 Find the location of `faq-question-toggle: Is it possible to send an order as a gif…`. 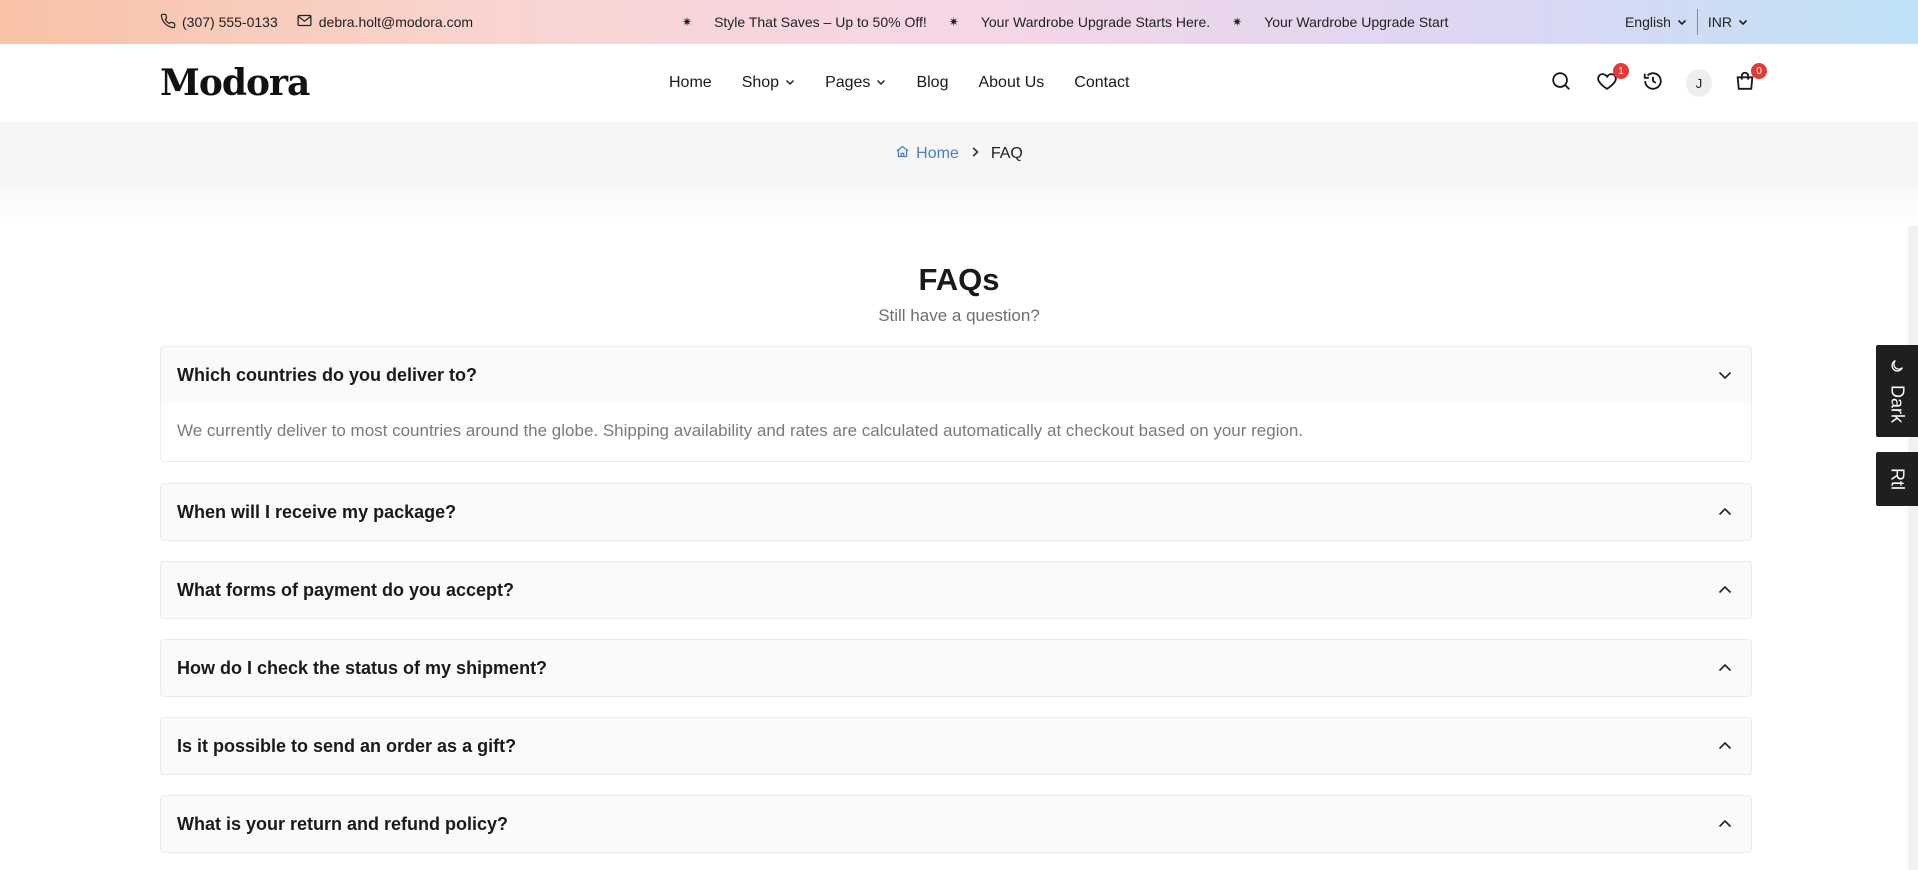

faq-question-toggle: Is it possible to send an order as a gif… is located at coordinates (956, 746).